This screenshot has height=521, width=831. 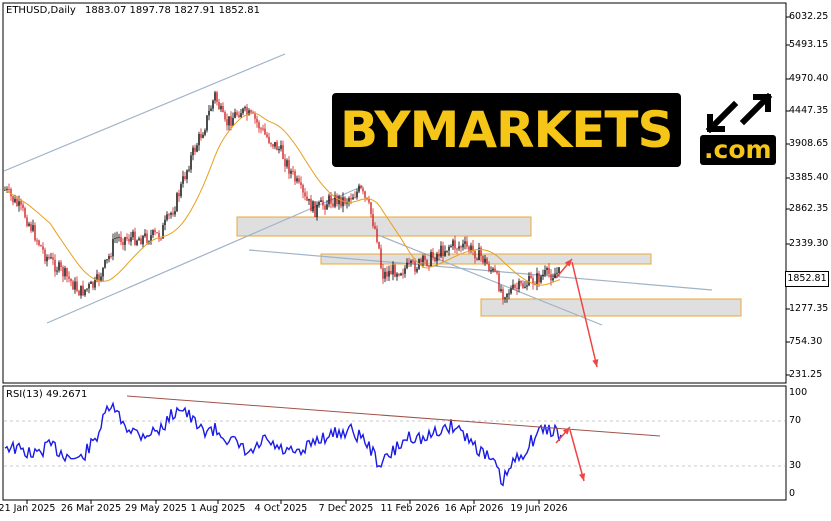 I want to click on time-tick-label: 16 Apr 2026, so click(x=474, y=508).